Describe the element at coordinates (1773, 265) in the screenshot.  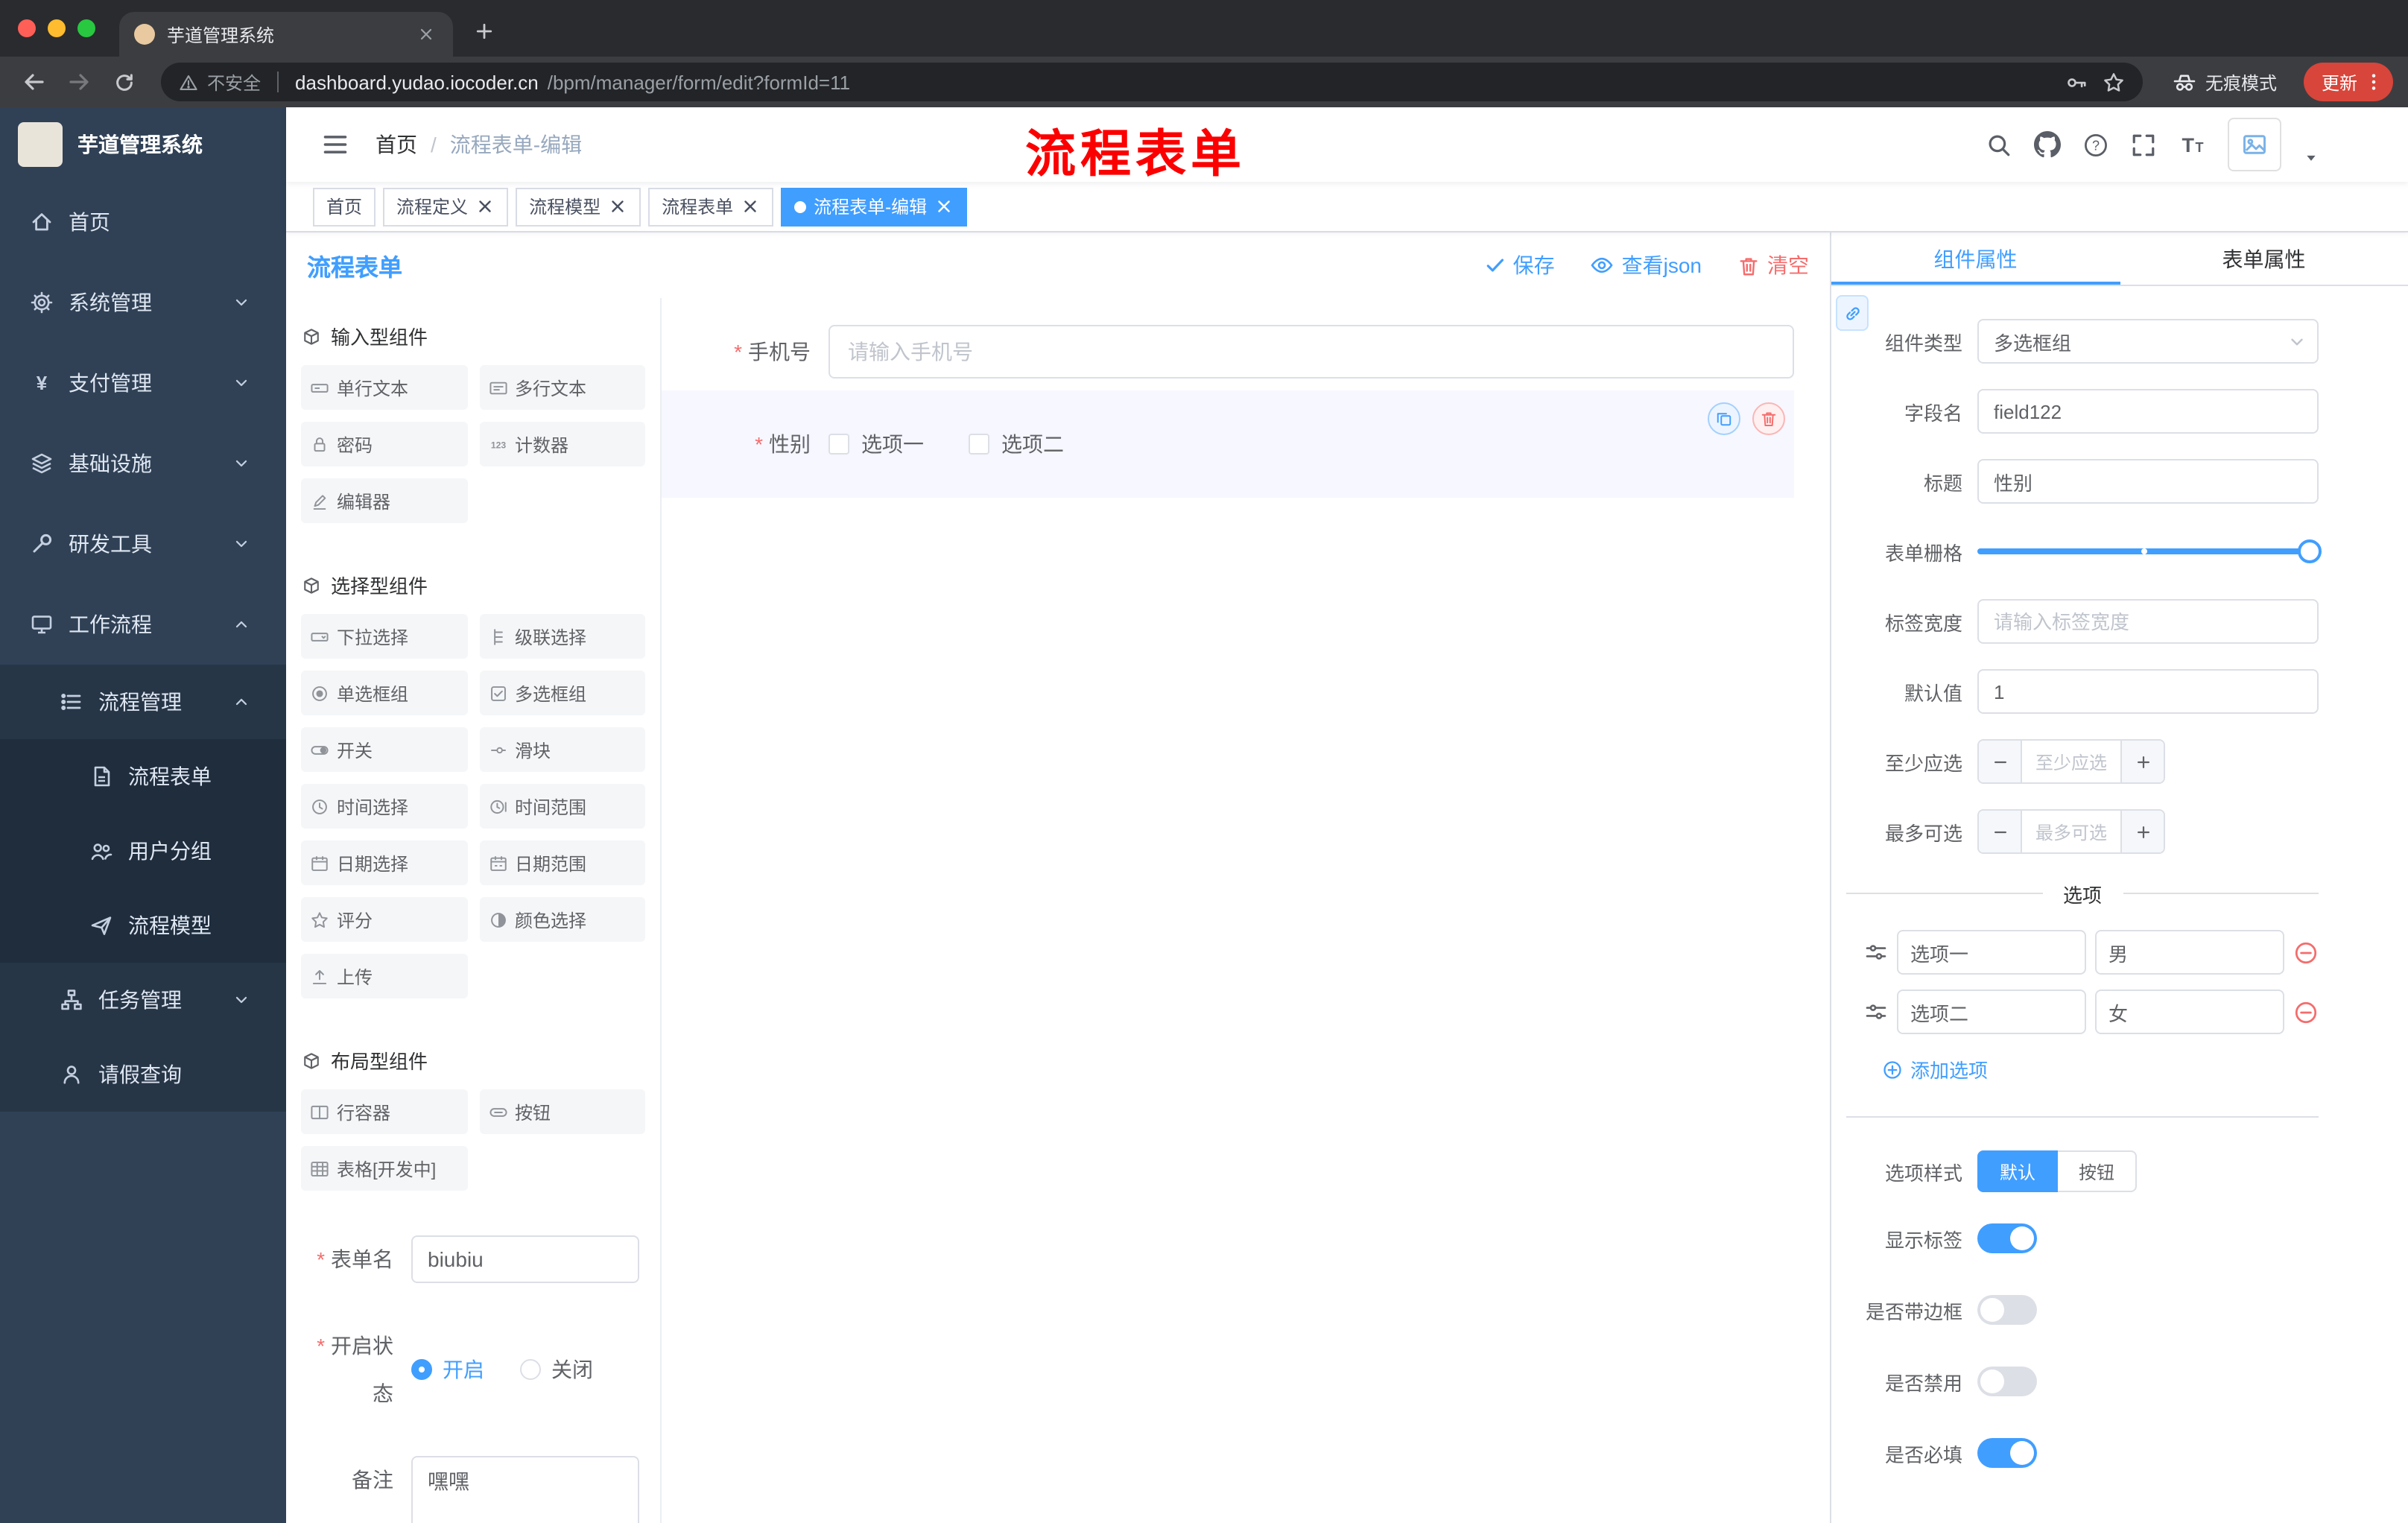
I see `clear-button: 清空` at that location.